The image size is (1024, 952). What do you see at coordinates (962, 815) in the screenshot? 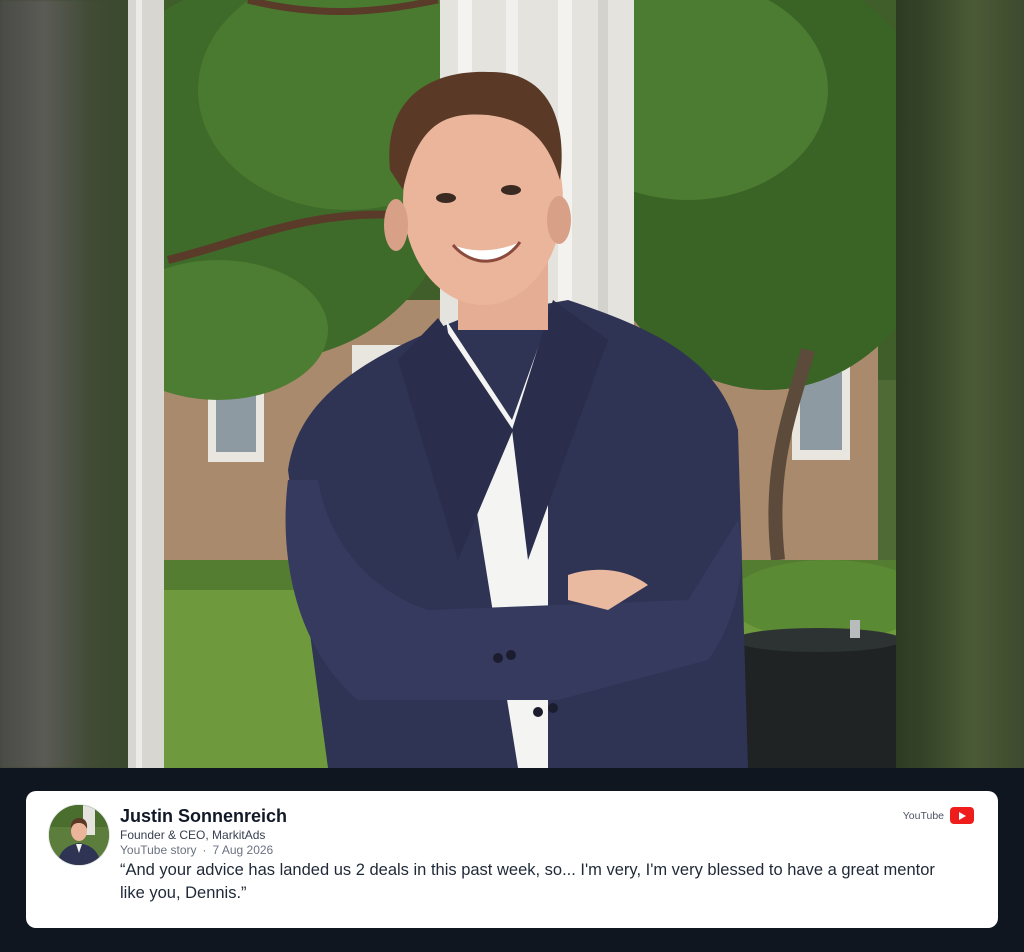
I see `youtube-icon` at bounding box center [962, 815].